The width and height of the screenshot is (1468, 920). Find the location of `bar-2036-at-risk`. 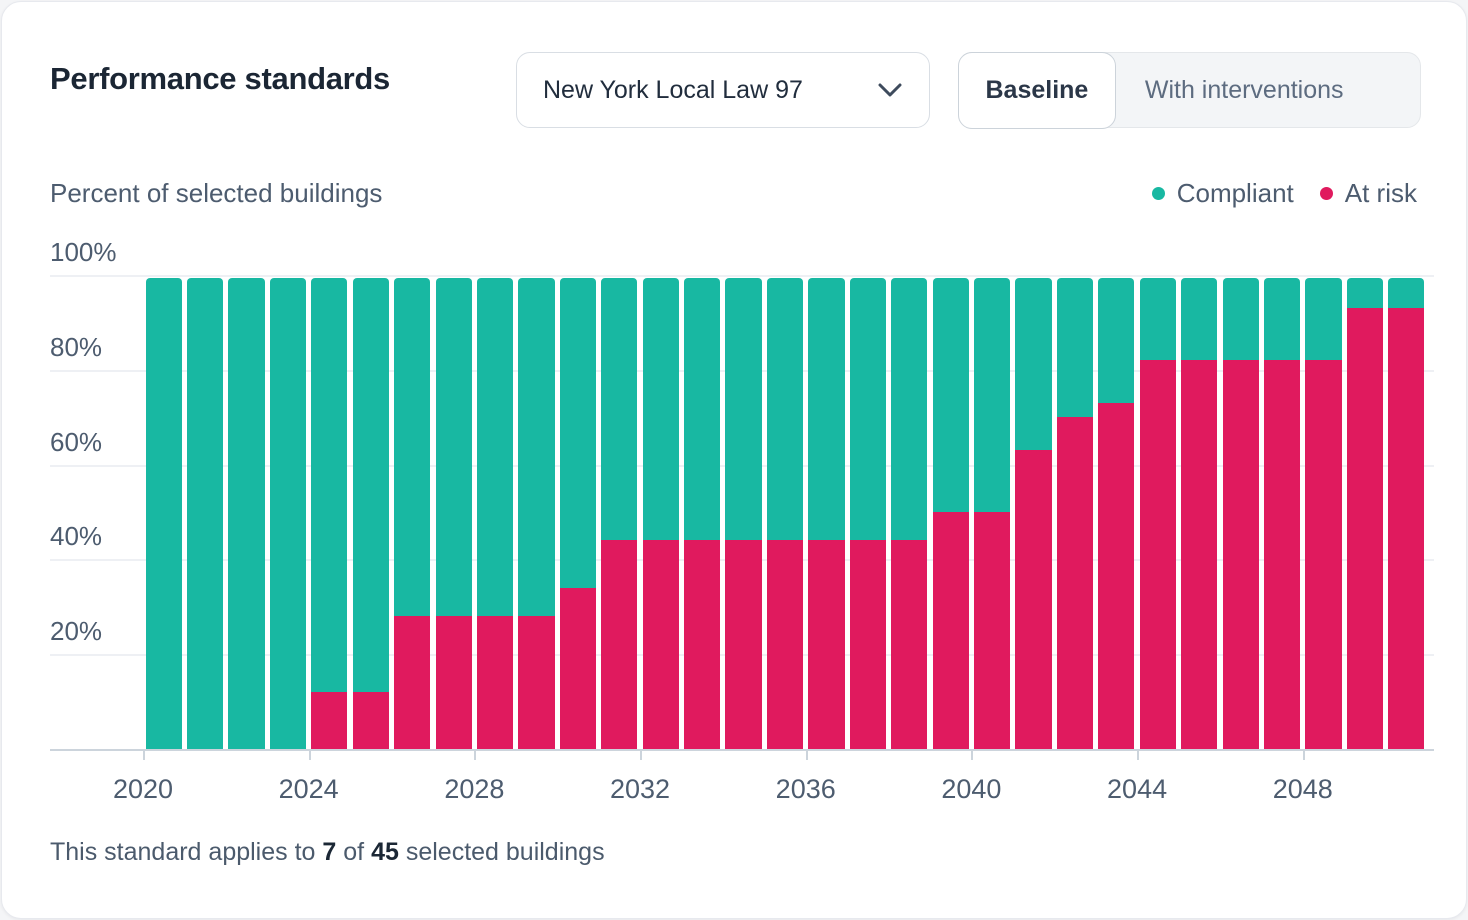

bar-2036-at-risk is located at coordinates (826, 644).